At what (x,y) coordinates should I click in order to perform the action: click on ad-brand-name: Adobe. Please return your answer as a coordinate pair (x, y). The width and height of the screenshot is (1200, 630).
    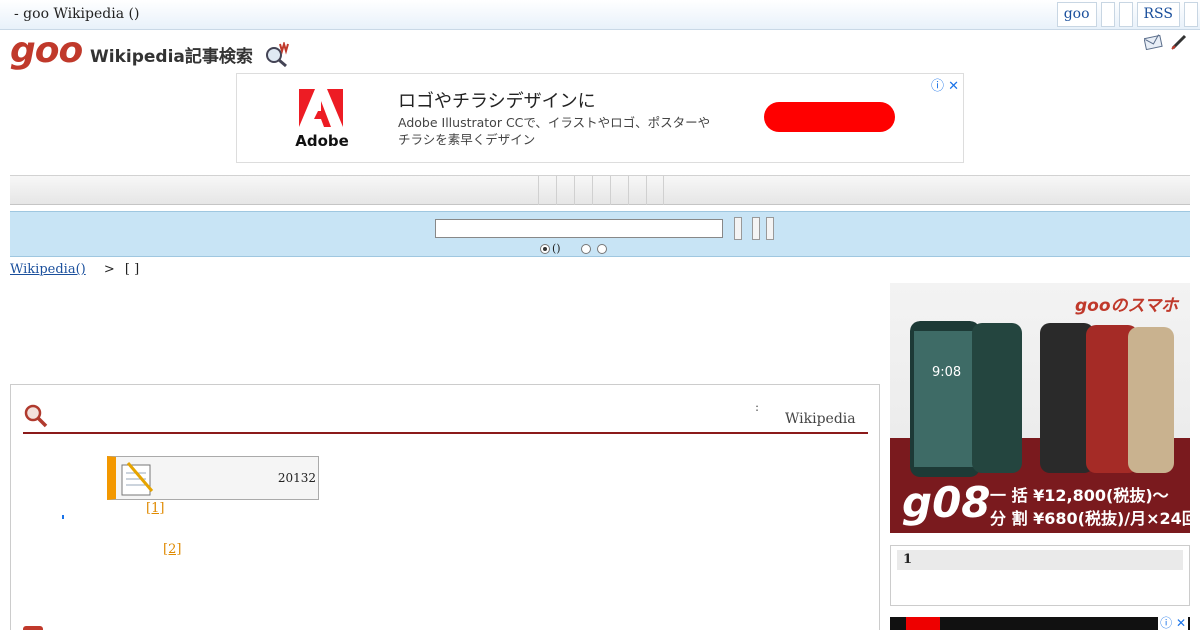
    Looking at the image, I should click on (322, 141).